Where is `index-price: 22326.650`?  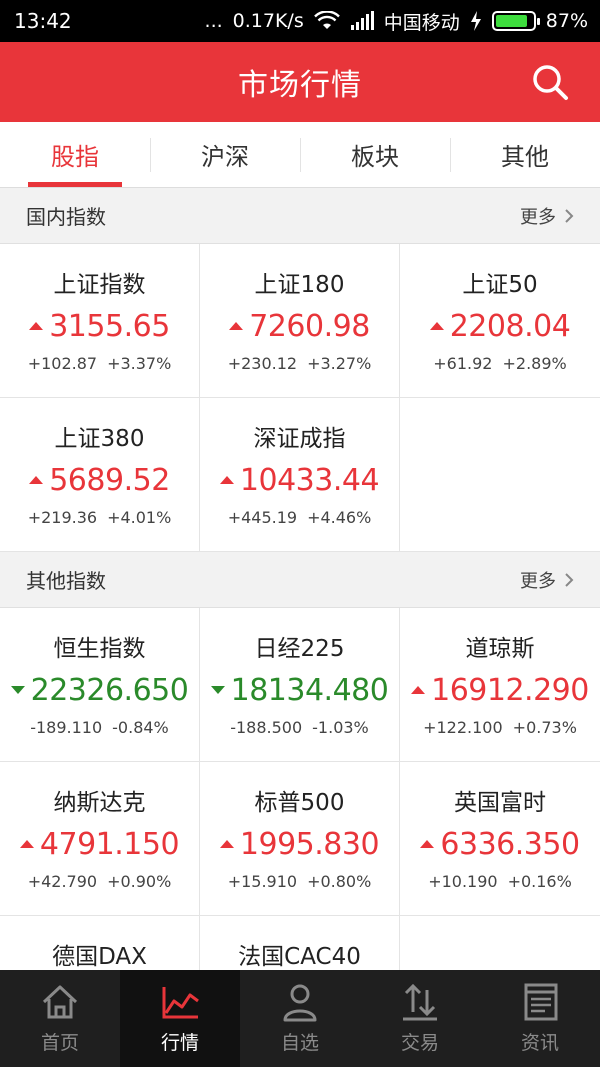
index-price: 22326.650 is located at coordinates (99, 690).